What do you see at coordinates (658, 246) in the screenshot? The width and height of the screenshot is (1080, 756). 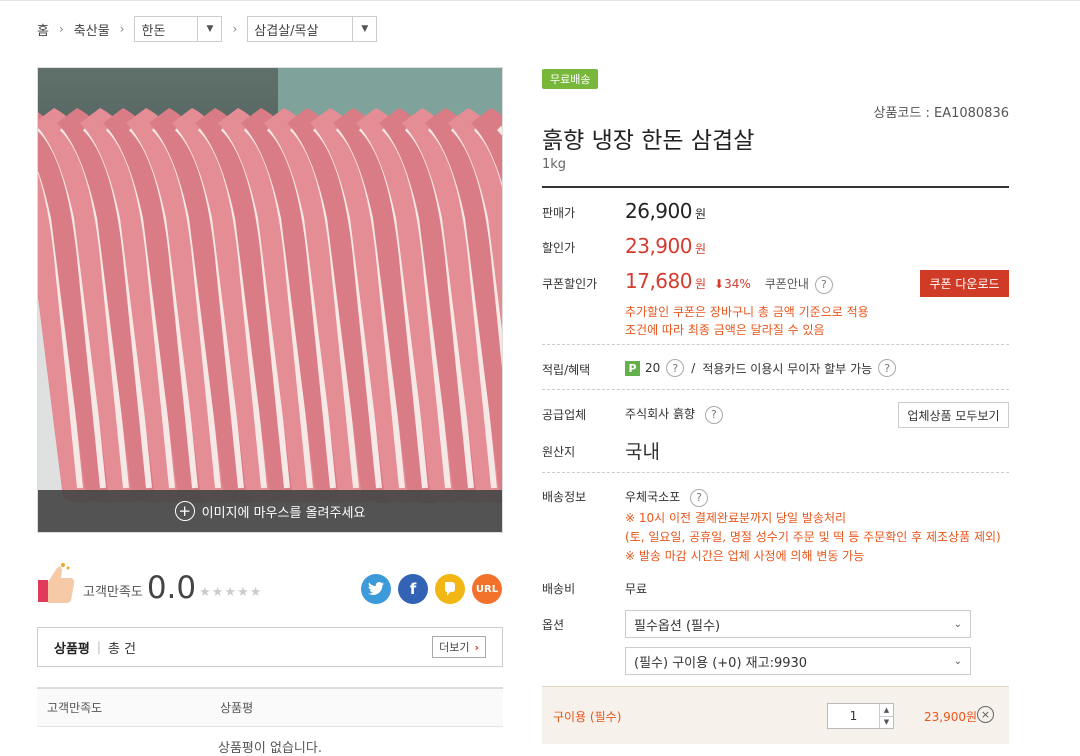 I see `discount-price-value: 23,900` at bounding box center [658, 246].